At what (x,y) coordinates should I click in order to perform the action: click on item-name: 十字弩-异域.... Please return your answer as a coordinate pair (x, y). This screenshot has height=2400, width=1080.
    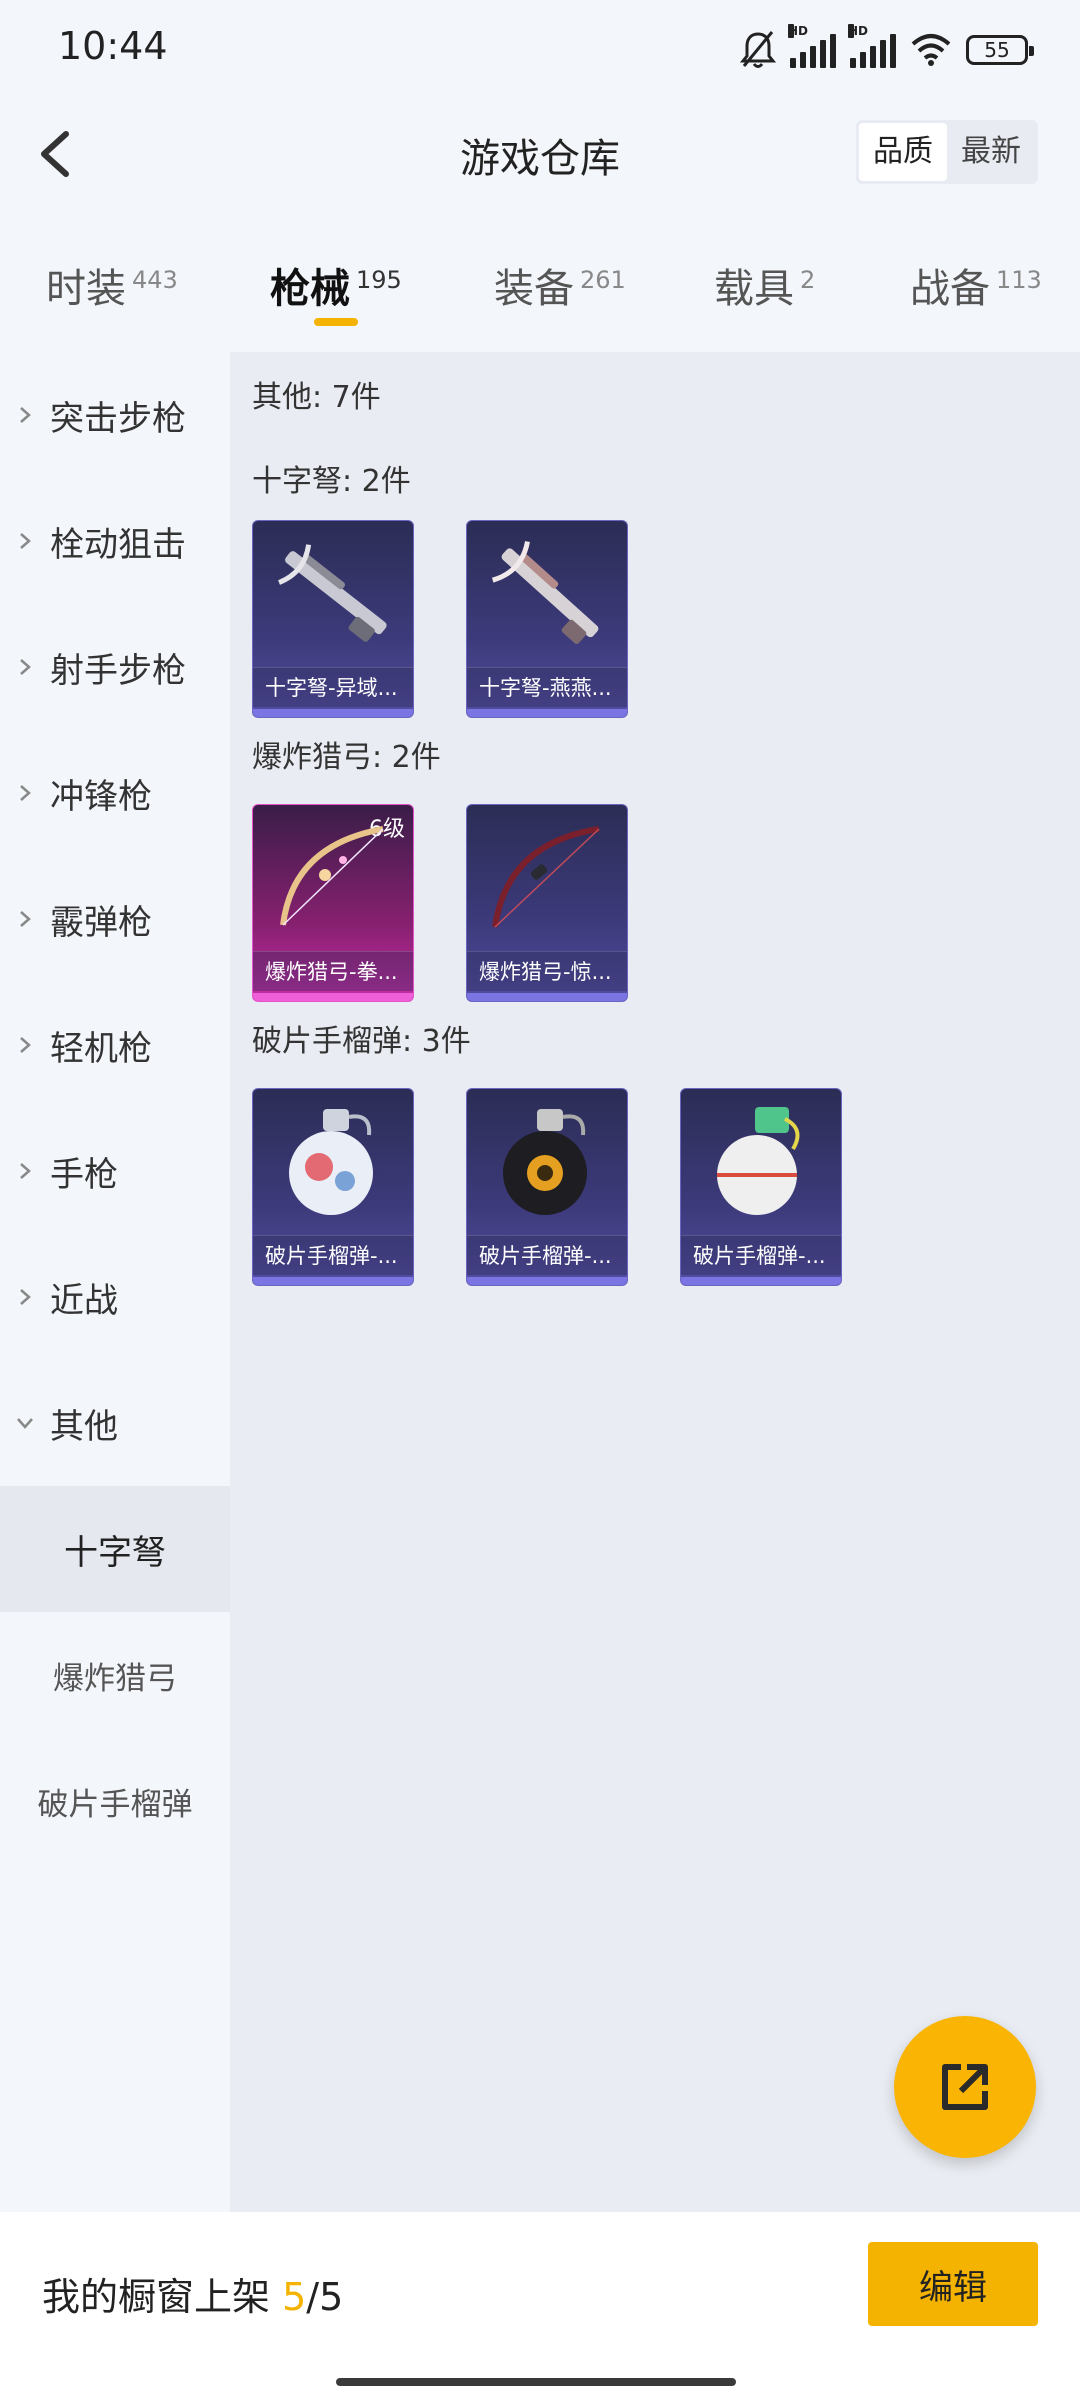
    Looking at the image, I should click on (333, 687).